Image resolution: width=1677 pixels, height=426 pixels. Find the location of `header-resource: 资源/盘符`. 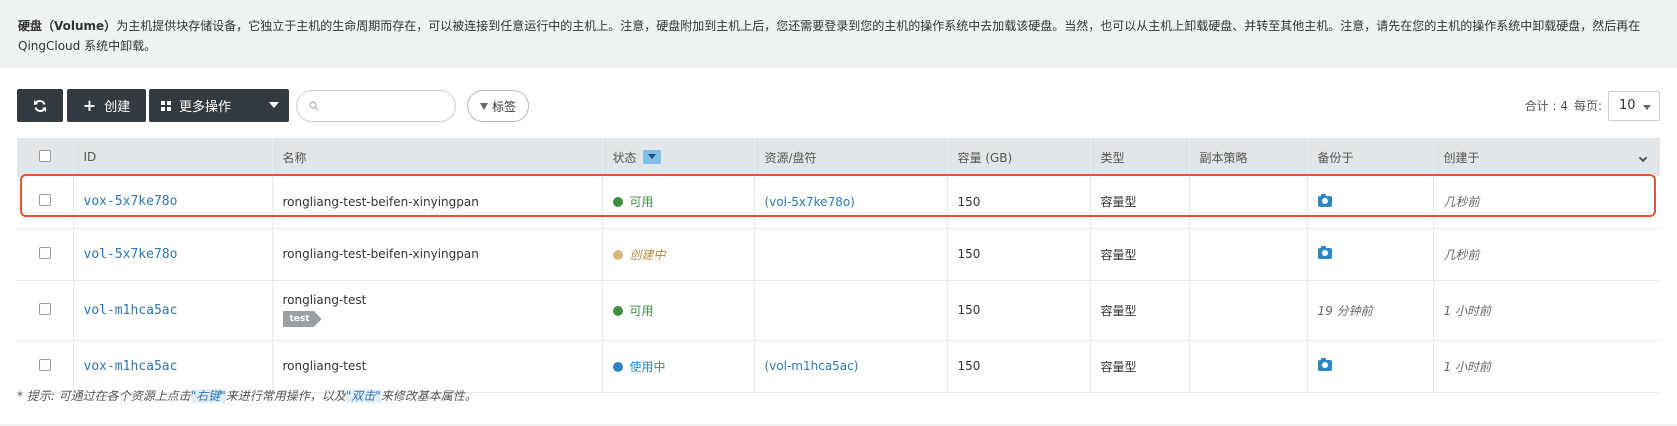

header-resource: 资源/盘符 is located at coordinates (851, 157).